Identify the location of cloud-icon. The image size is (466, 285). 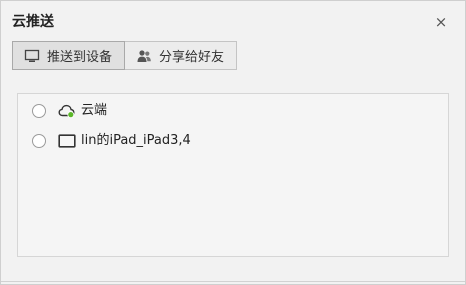
(66, 111).